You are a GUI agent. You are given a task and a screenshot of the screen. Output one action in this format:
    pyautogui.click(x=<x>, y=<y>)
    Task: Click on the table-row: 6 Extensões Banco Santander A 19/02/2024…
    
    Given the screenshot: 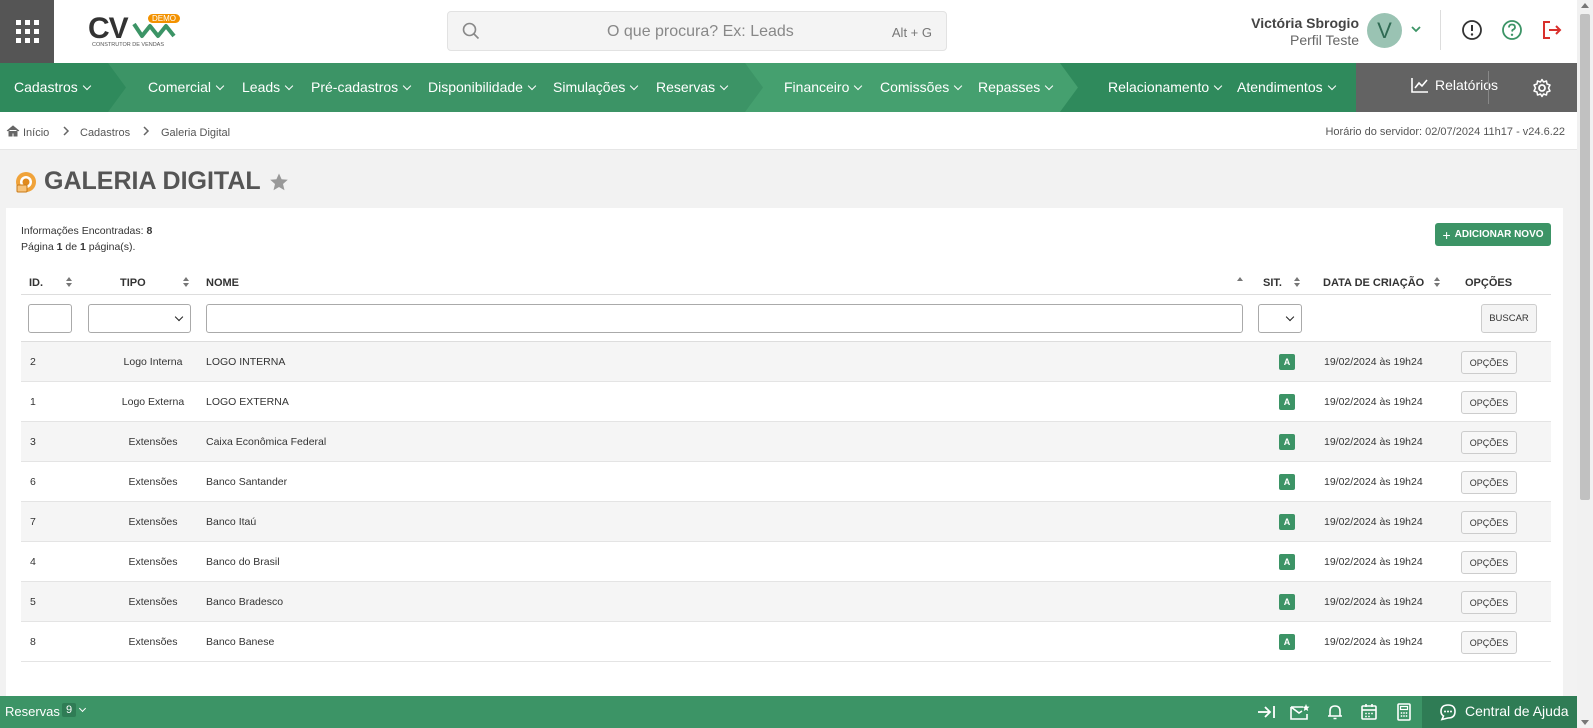 What is the action you would take?
    pyautogui.click(x=786, y=482)
    